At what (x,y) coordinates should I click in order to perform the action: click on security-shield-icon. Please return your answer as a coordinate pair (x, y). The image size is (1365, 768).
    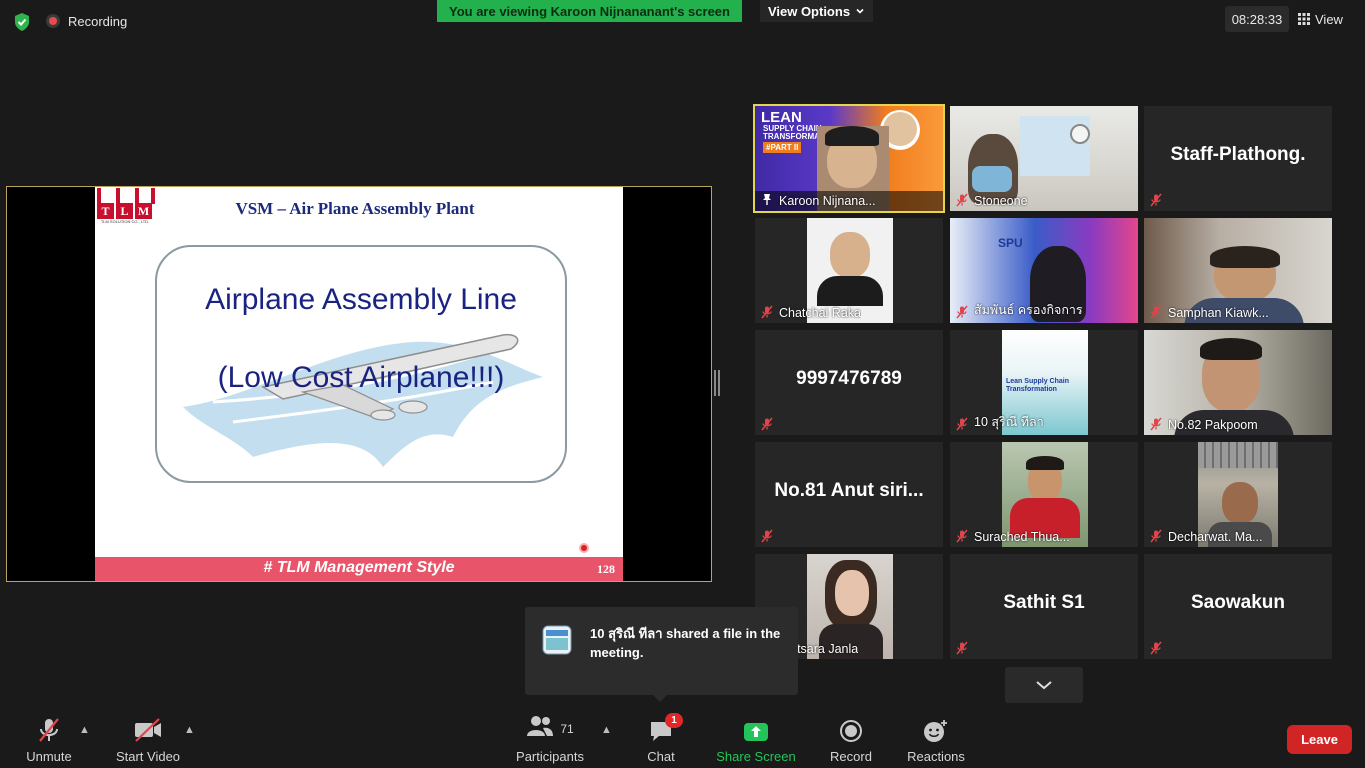
    Looking at the image, I should click on (22, 22).